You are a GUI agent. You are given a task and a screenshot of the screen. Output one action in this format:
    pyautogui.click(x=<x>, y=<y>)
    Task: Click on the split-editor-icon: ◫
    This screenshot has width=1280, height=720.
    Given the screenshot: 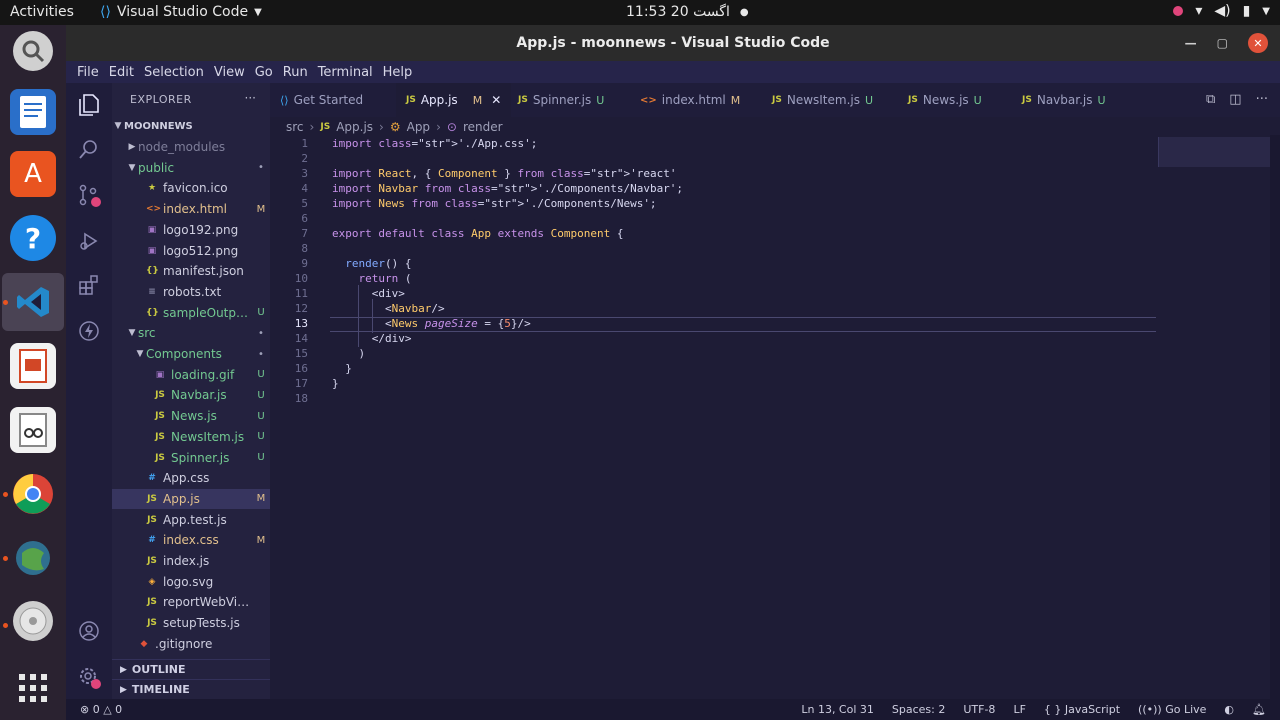 What is the action you would take?
    pyautogui.click(x=1235, y=99)
    